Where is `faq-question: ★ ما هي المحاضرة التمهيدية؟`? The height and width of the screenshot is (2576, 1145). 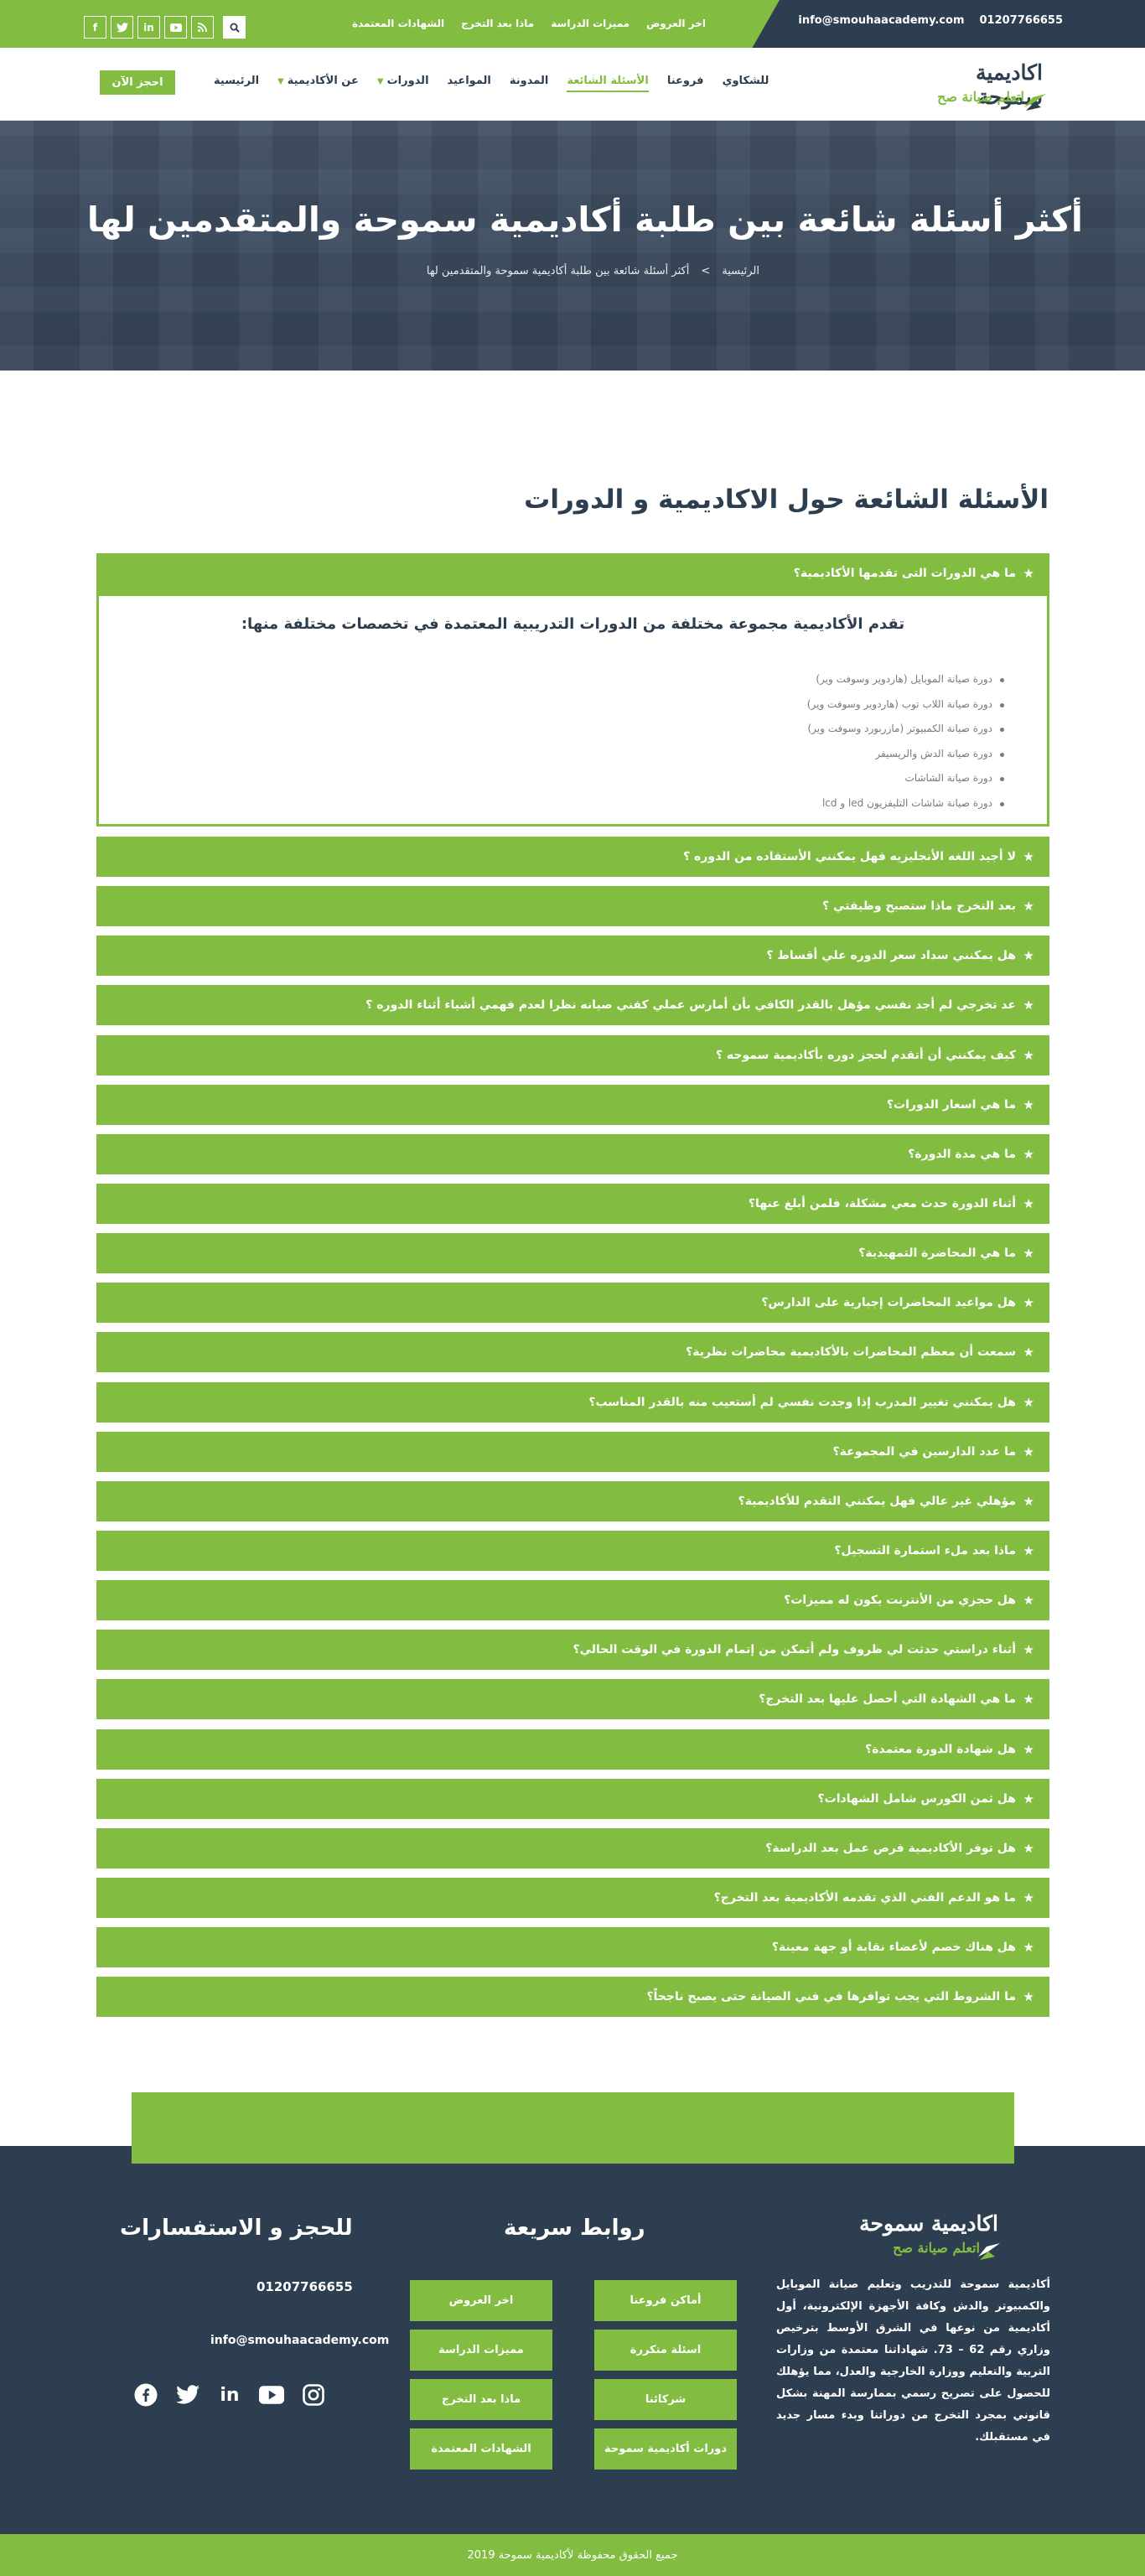 faq-question: ★ ما هي المحاضرة التمهيدية؟ is located at coordinates (572, 1253).